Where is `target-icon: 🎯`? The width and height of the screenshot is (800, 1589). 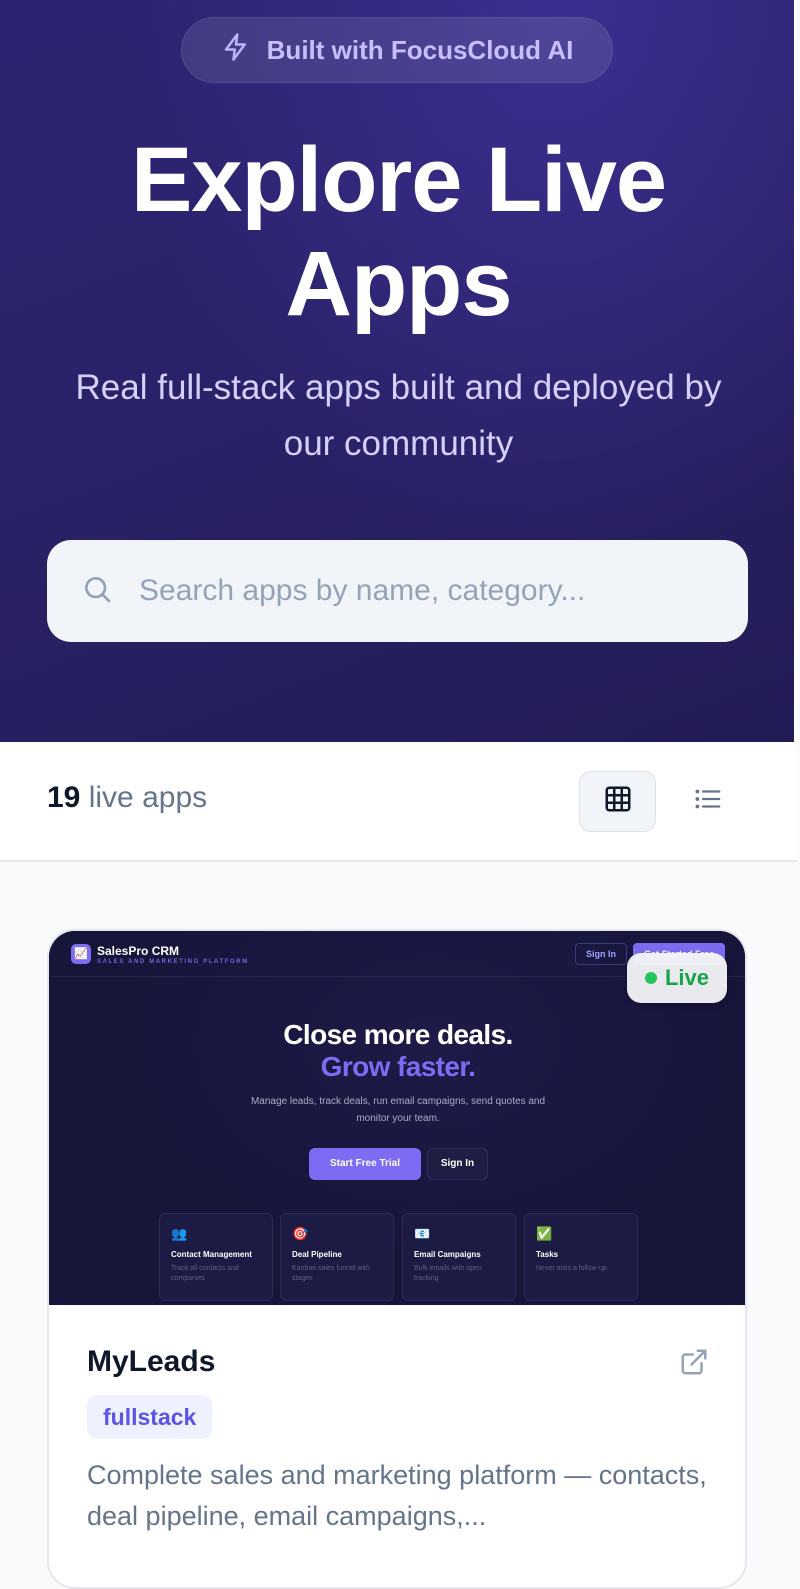 target-icon: 🎯 is located at coordinates (300, 1233).